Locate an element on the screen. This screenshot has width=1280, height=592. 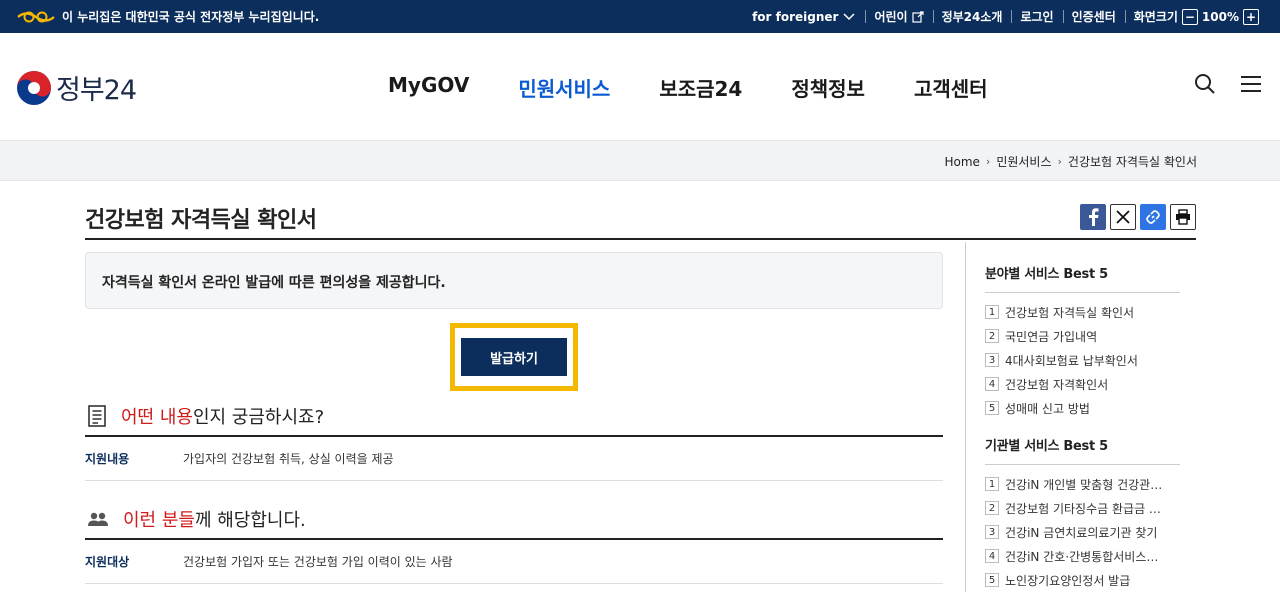
page-title: 건강보험 자격득실 확인서 is located at coordinates (201, 220).